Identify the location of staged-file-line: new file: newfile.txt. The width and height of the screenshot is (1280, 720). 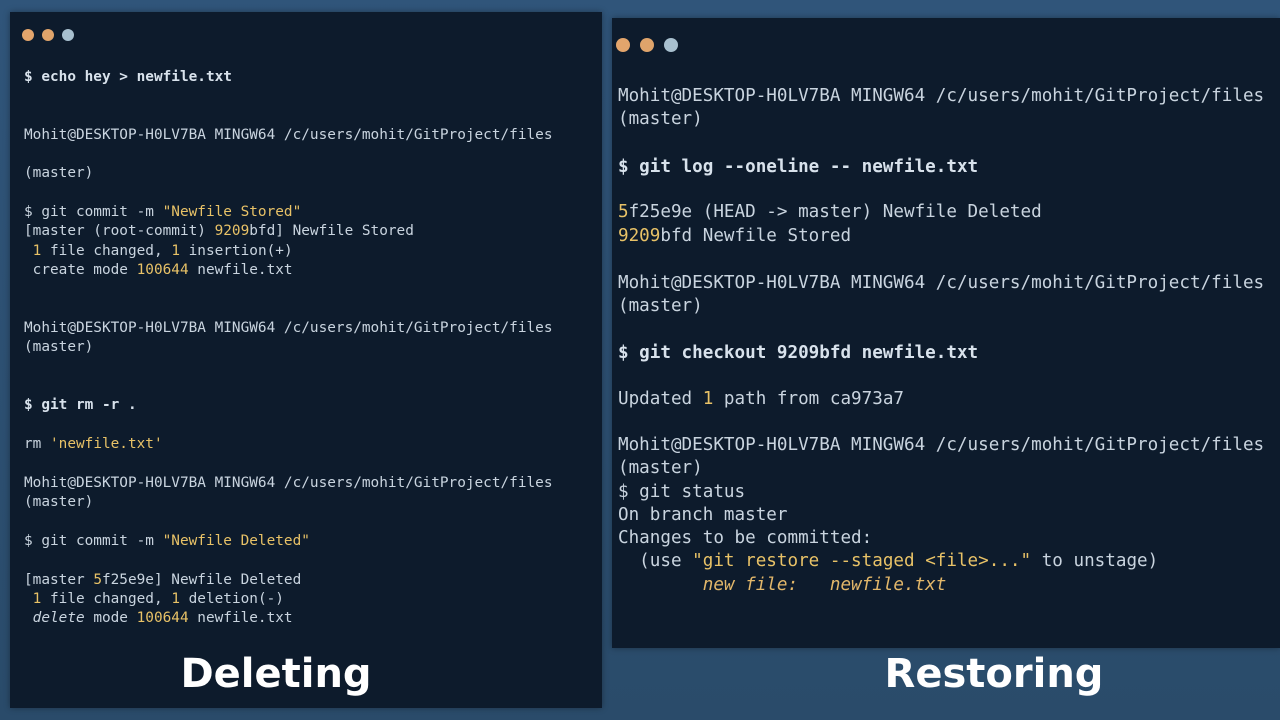
(782, 585).